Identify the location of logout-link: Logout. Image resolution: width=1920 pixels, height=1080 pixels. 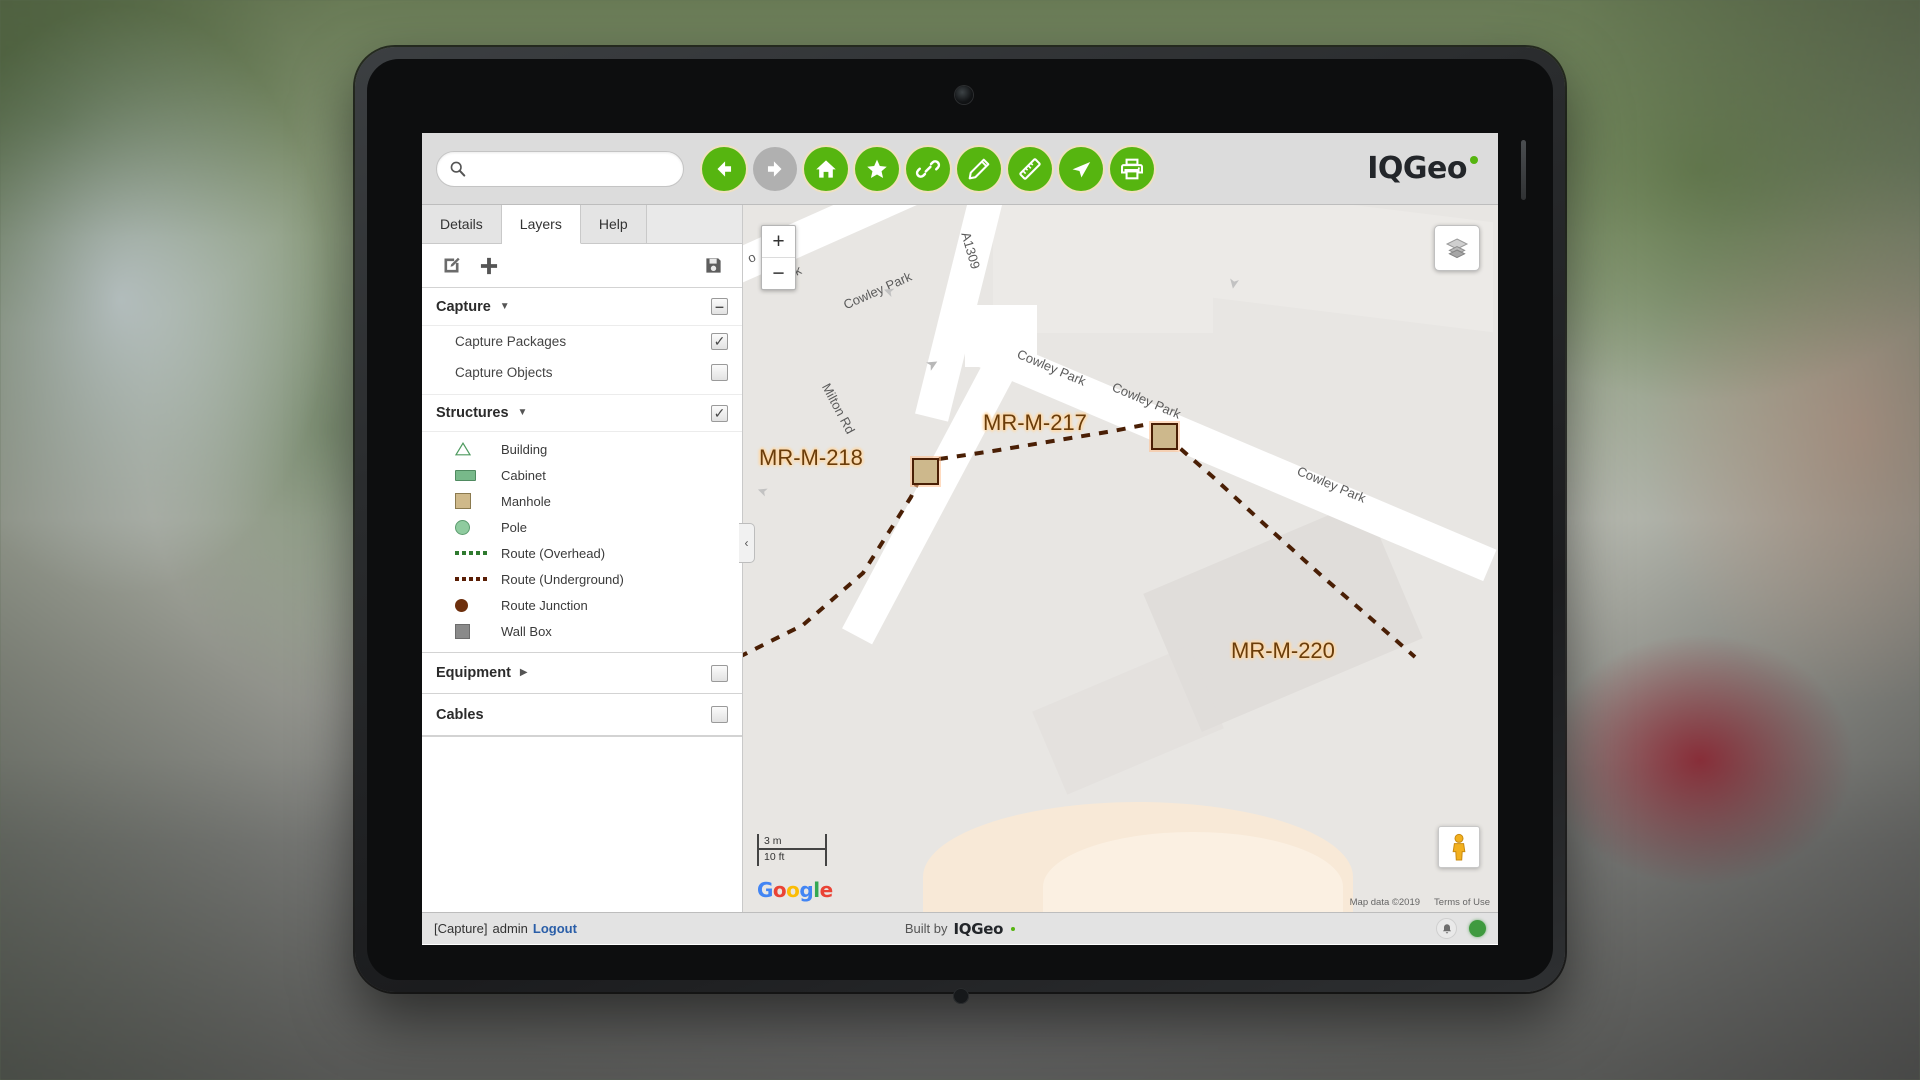
(555, 928).